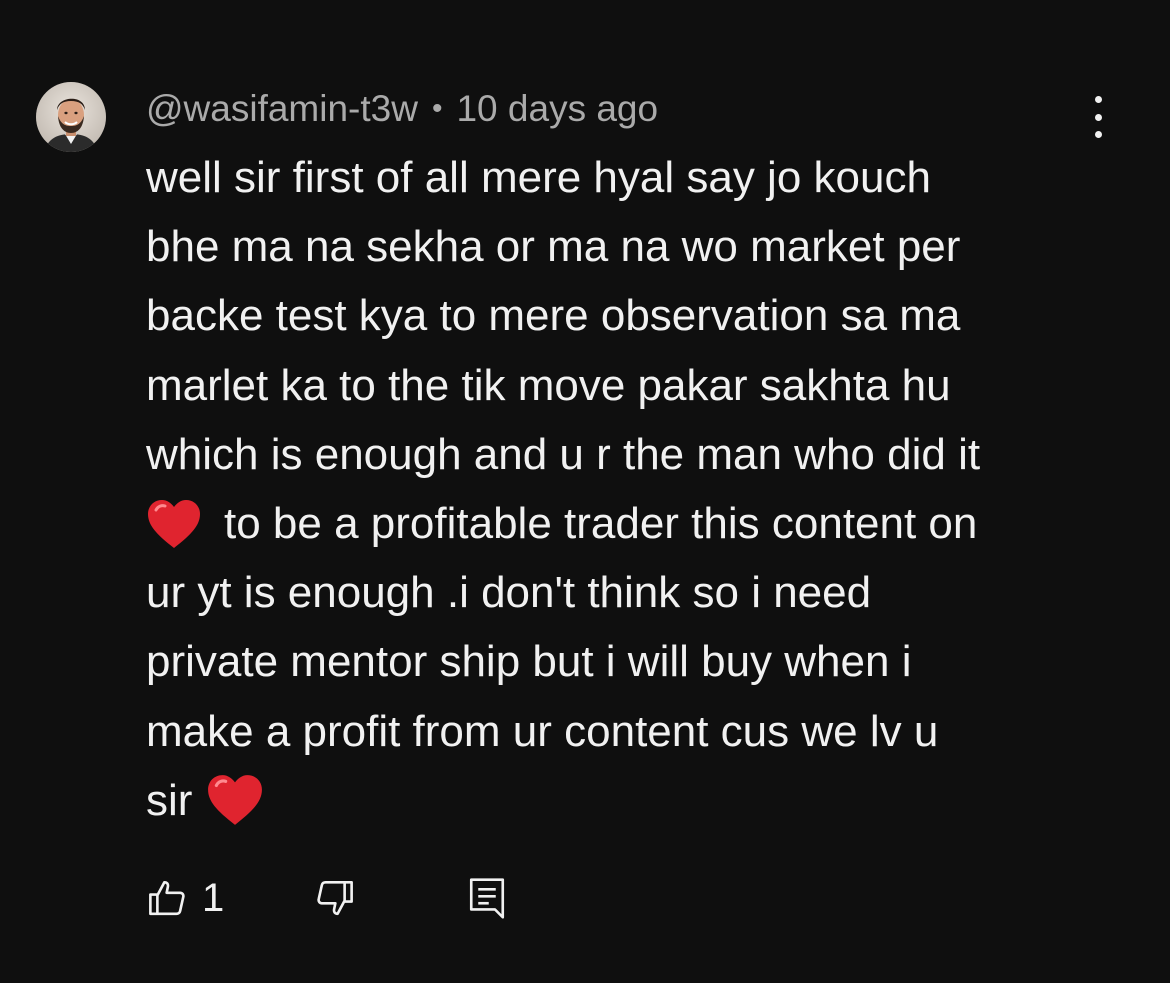 The height and width of the screenshot is (983, 1170). Describe the element at coordinates (553, 247) in the screenshot. I see `comment-line: bhe ma na sekha or ma na wo market per` at that location.